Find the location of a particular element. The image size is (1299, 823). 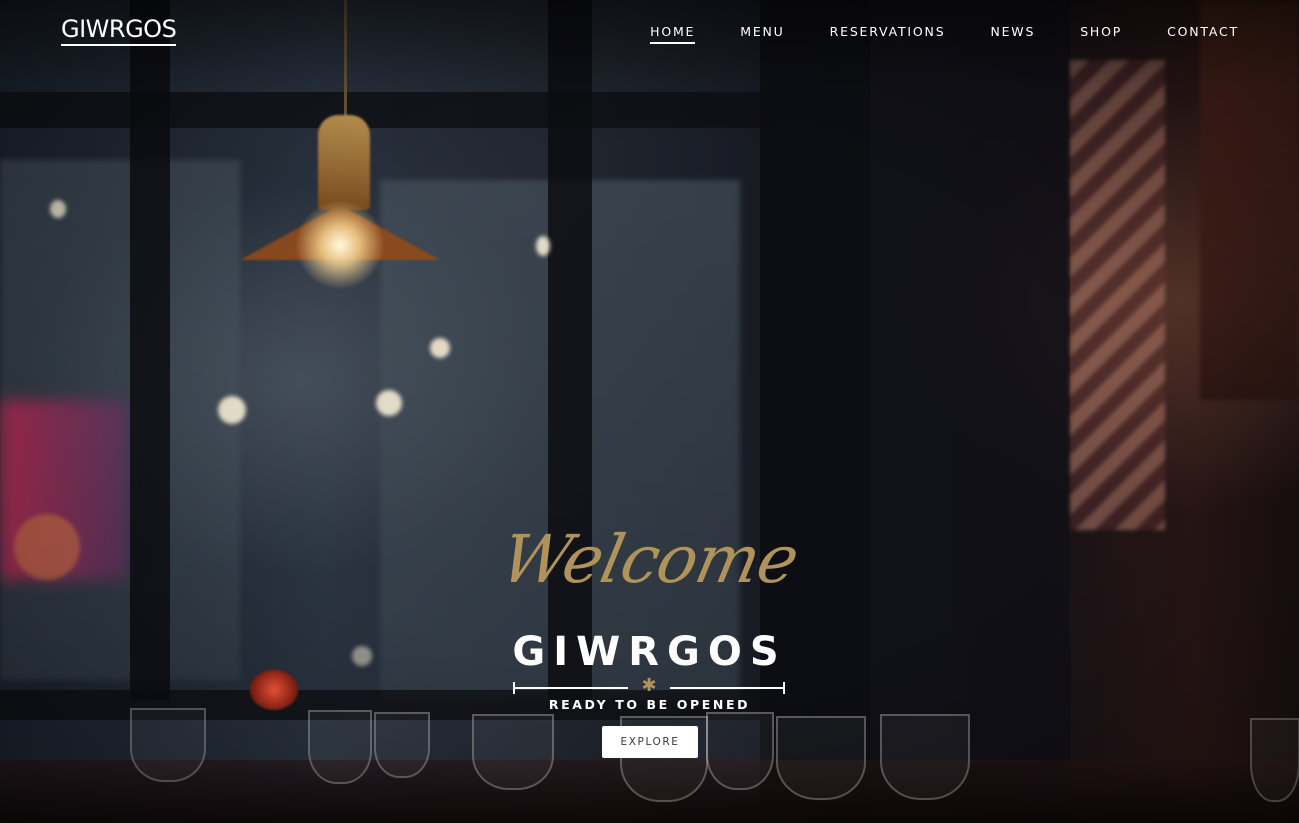

nav-item-menu: MENU is located at coordinates (762, 34).